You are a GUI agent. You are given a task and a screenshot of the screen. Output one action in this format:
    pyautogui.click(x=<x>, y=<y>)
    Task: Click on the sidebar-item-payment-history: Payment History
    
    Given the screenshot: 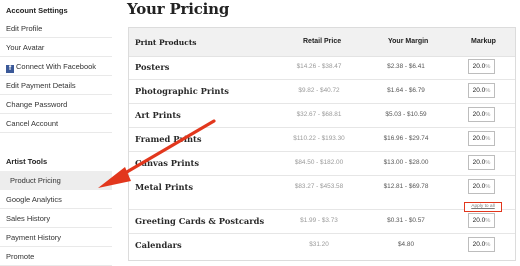 What is the action you would take?
    pyautogui.click(x=56, y=237)
    